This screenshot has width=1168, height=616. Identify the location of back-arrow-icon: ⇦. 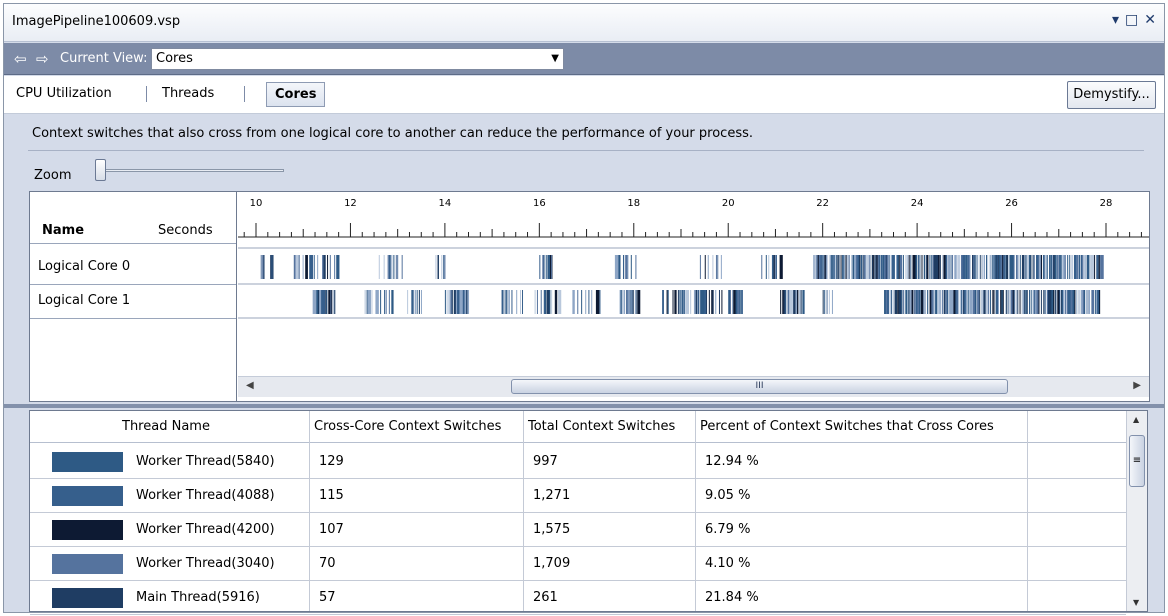
(20, 59).